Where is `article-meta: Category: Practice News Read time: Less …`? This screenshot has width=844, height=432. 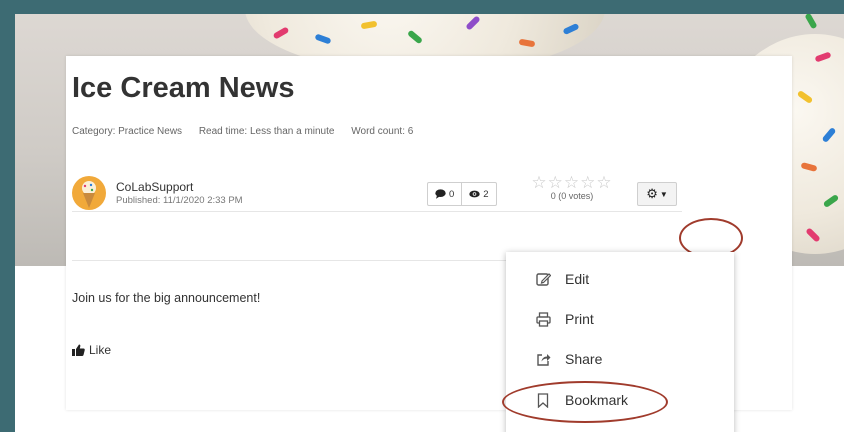
article-meta: Category: Practice News Read time: Less … is located at coordinates (249, 131).